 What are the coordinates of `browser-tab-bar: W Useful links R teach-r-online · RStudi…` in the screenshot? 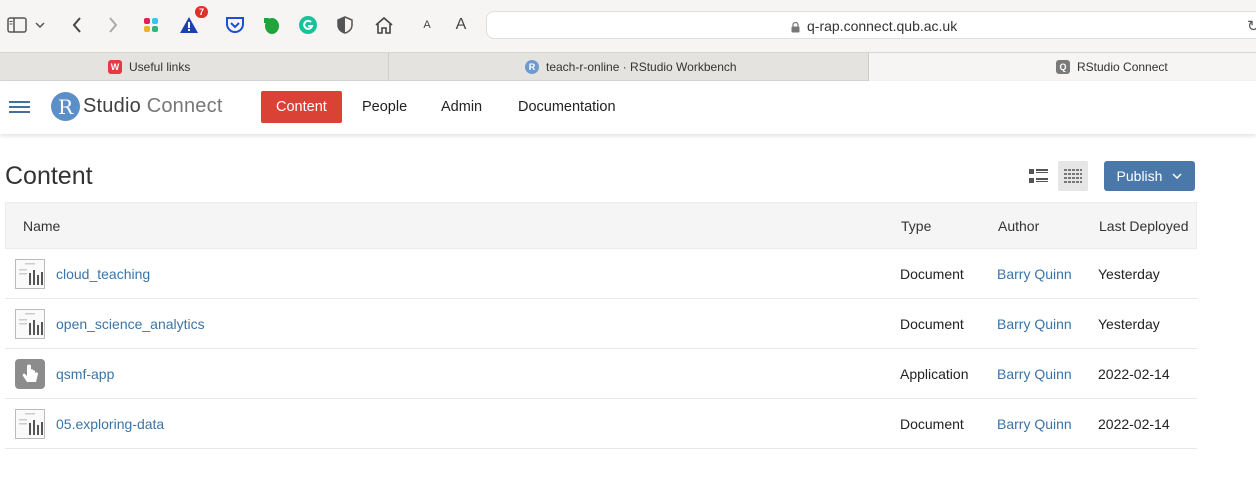 It's located at (628, 66).